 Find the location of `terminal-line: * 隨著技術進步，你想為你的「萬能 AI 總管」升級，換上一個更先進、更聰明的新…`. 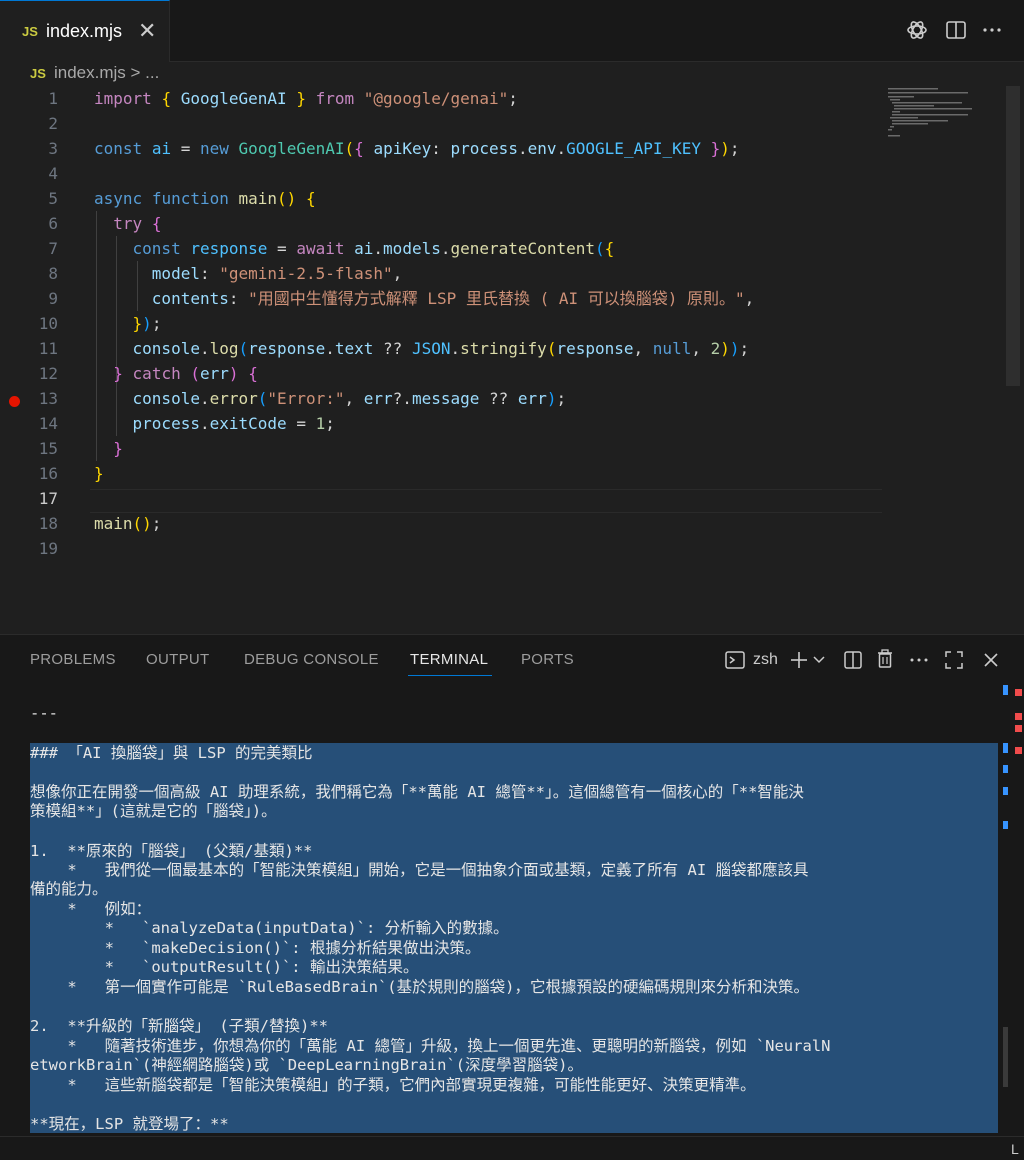

terminal-line: * 隨著技術進步，你想為你的「萬能 AI 總管」升級，換上一個更先進、更聰明的新… is located at coordinates (430, 1046).